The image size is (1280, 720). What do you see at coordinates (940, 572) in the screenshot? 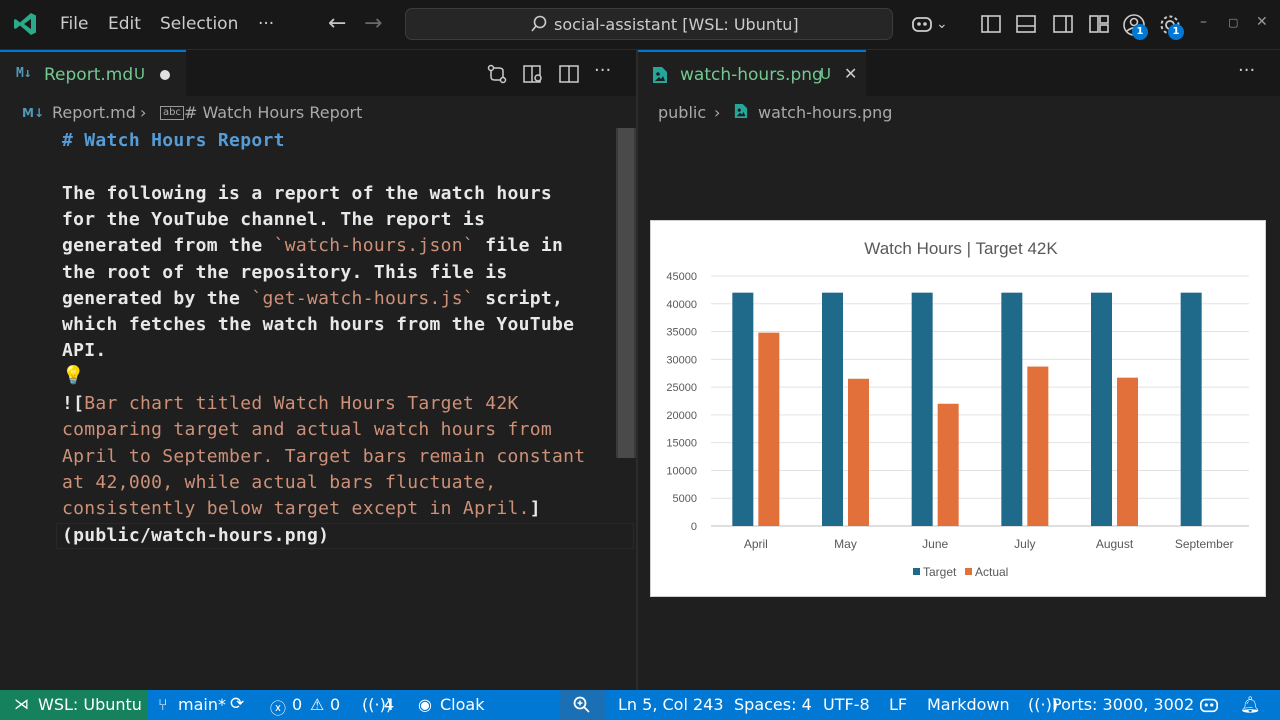
I see `legend-label: Target` at bounding box center [940, 572].